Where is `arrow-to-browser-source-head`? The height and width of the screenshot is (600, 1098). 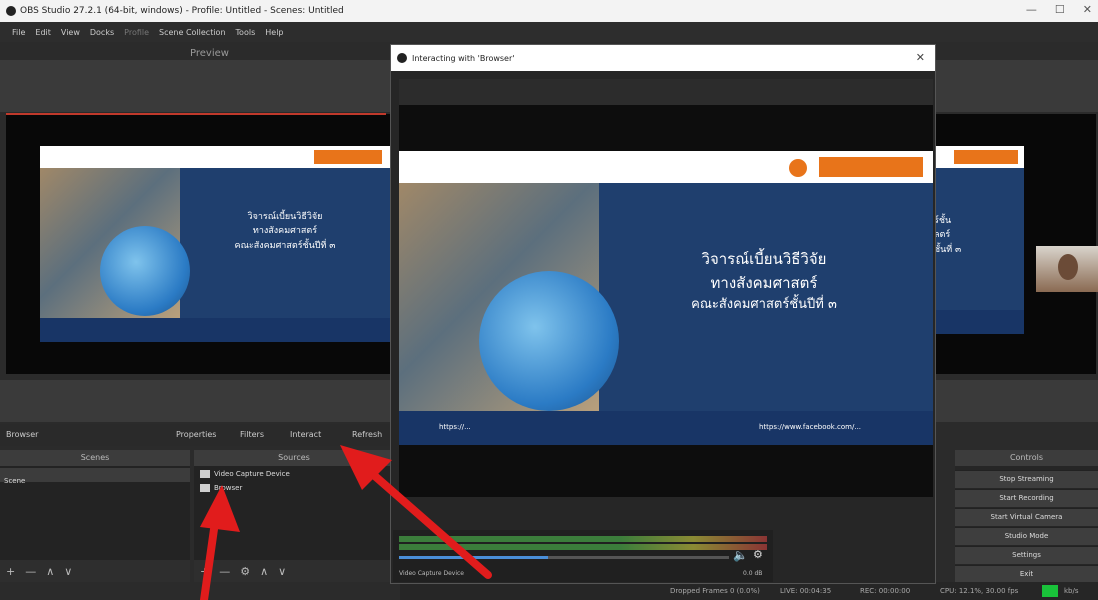 arrow-to-browser-source-head is located at coordinates (220, 508).